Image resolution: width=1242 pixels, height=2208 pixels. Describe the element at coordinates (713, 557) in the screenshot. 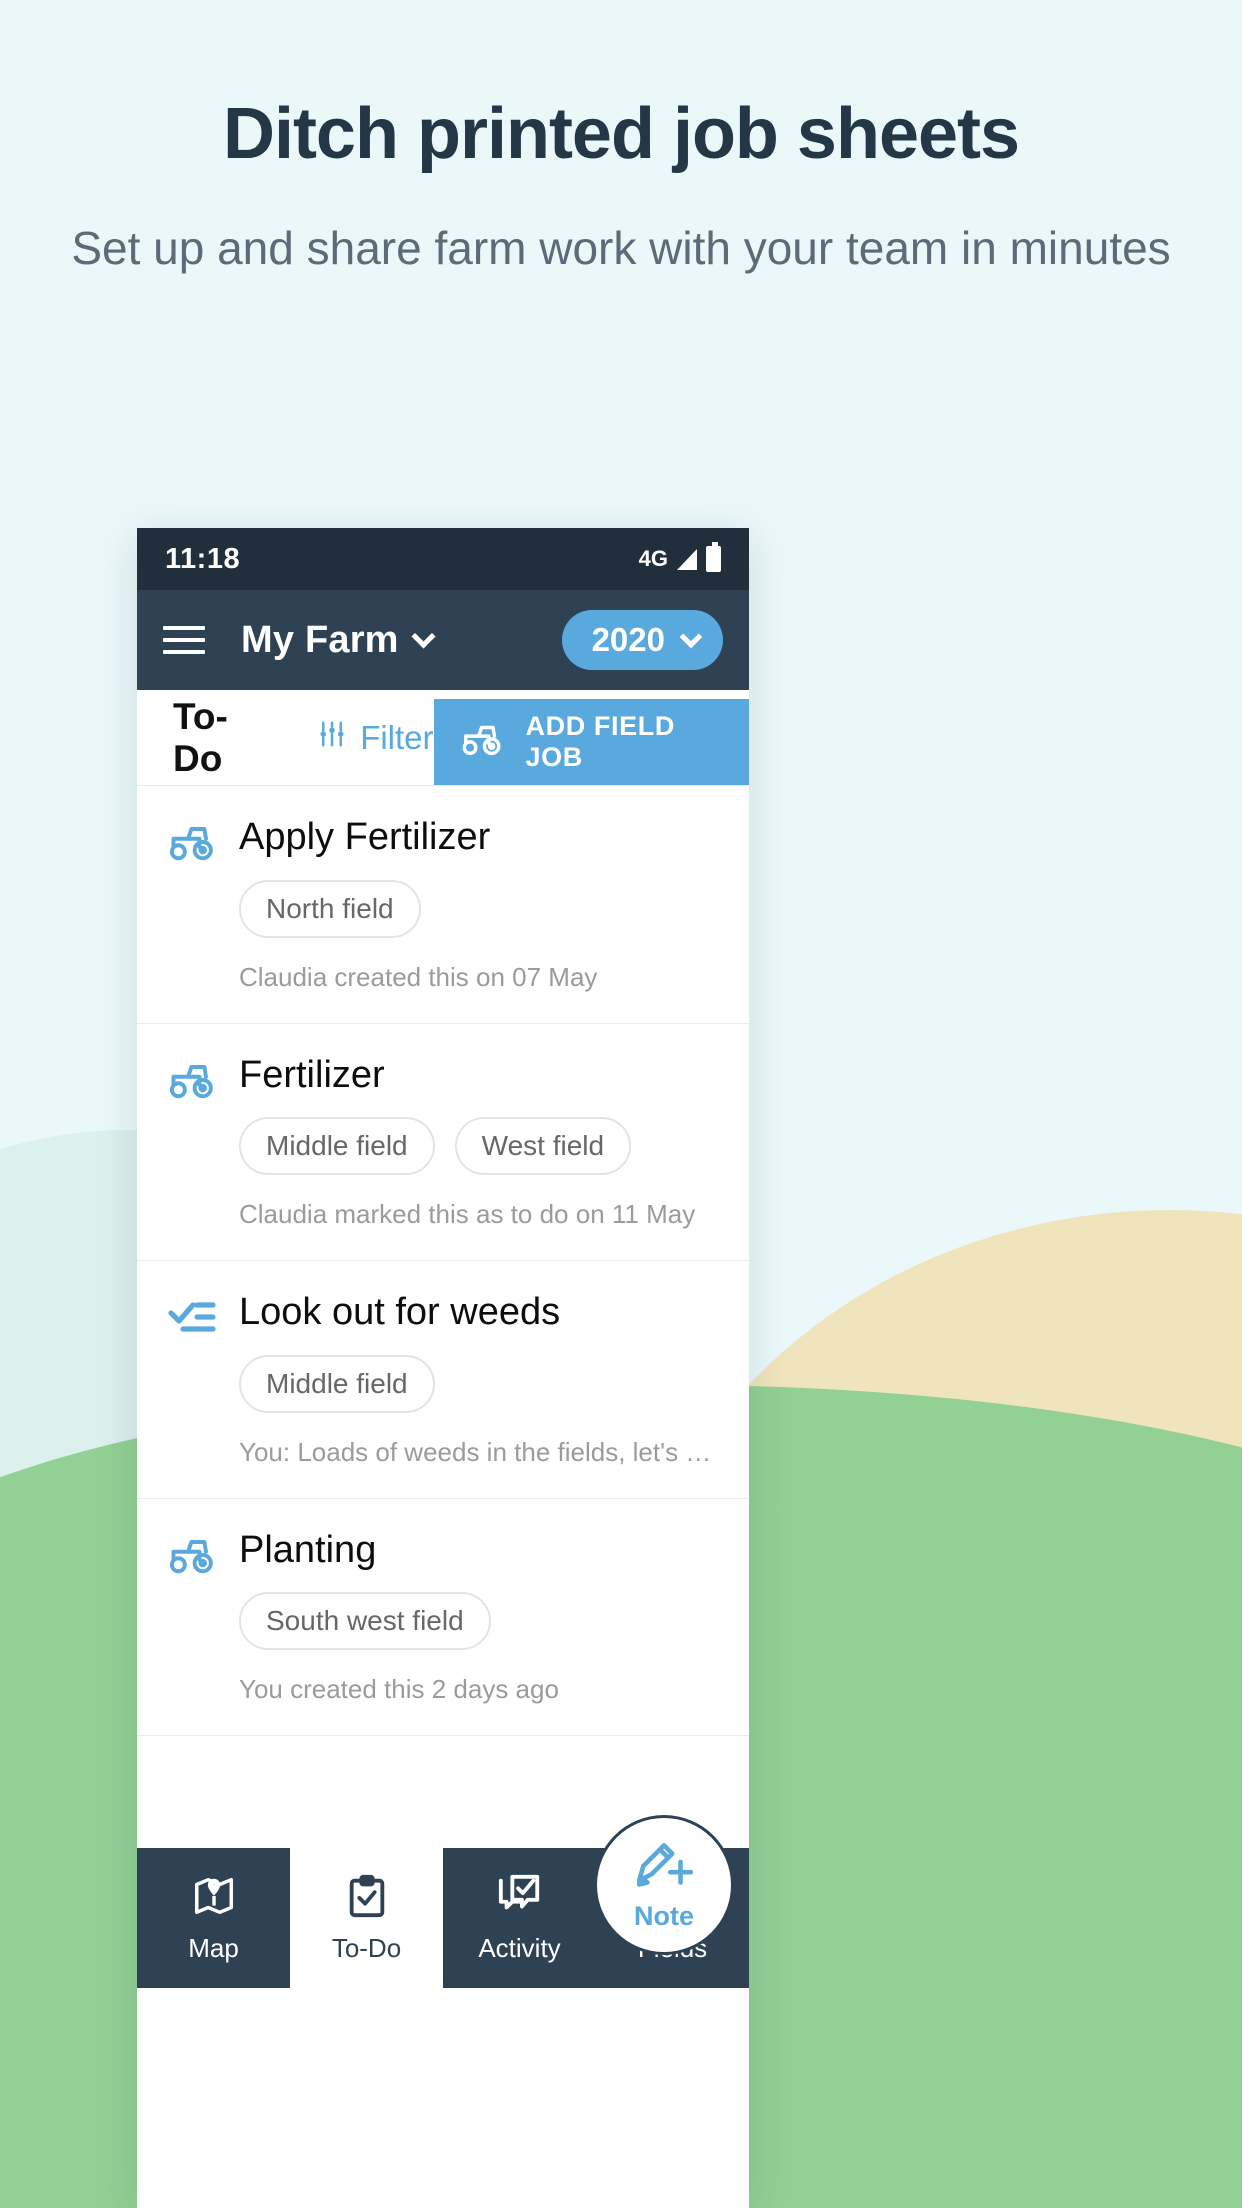

I see `battery-icon` at that location.